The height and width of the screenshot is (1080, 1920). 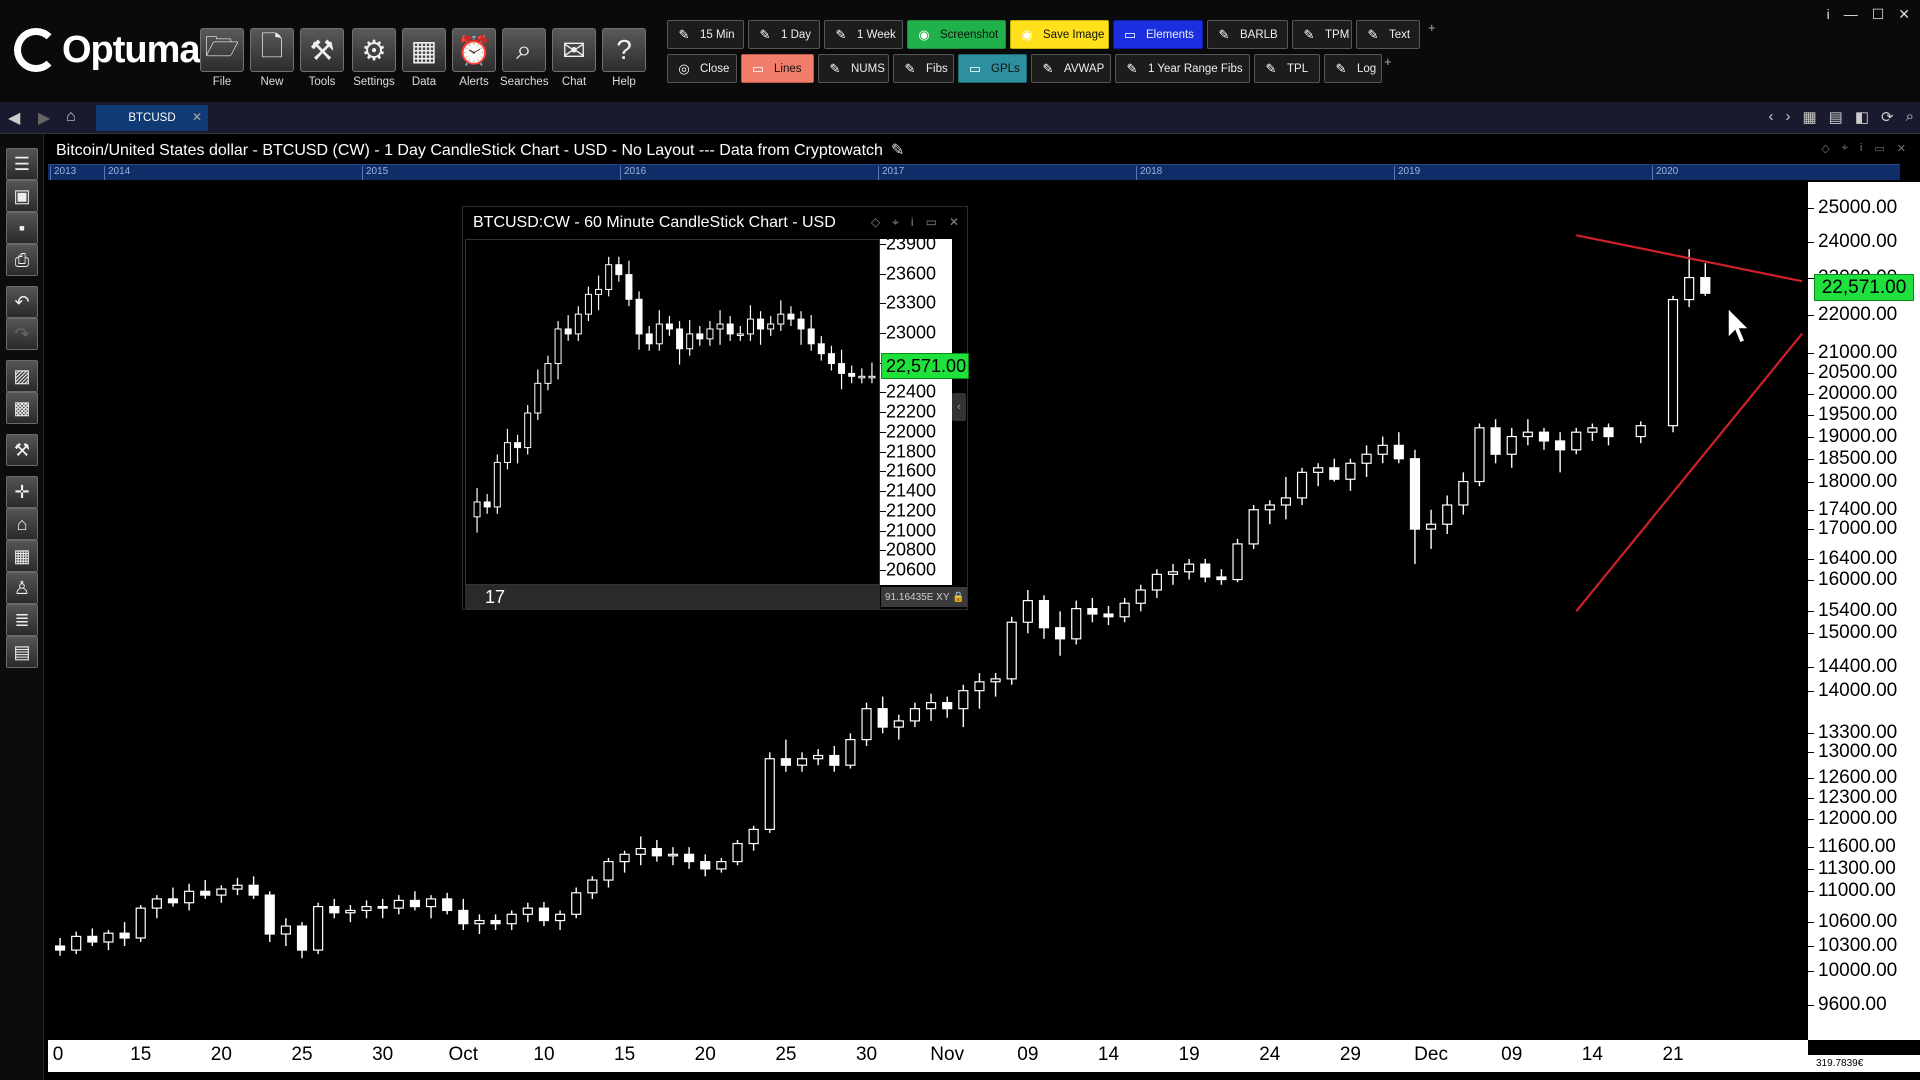 What do you see at coordinates (1770, 117) in the screenshot?
I see `chevron-left-icon: ‹` at bounding box center [1770, 117].